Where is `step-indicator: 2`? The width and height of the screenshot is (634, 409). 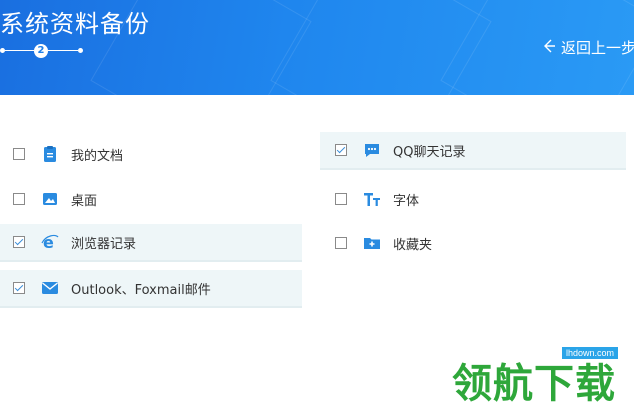 step-indicator: 2 is located at coordinates (43, 51).